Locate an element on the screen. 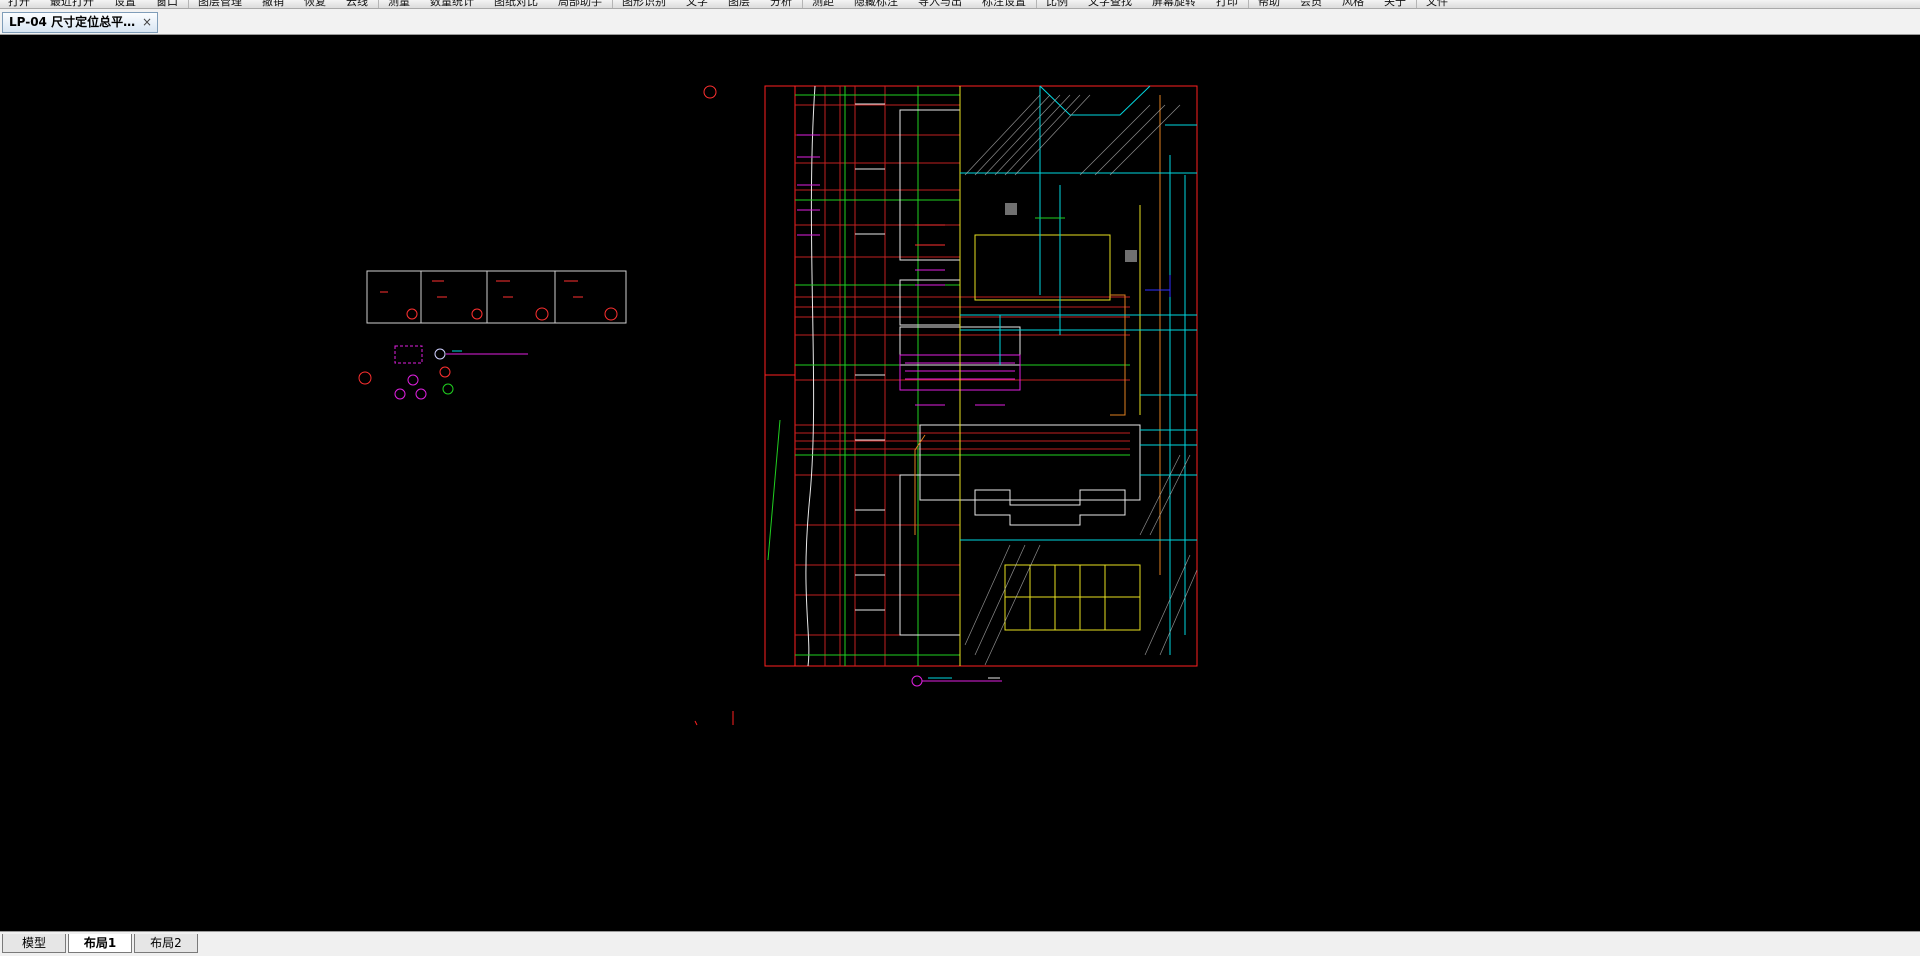 The width and height of the screenshot is (1920, 956). menu-item: 会员 is located at coordinates (1311, 4).